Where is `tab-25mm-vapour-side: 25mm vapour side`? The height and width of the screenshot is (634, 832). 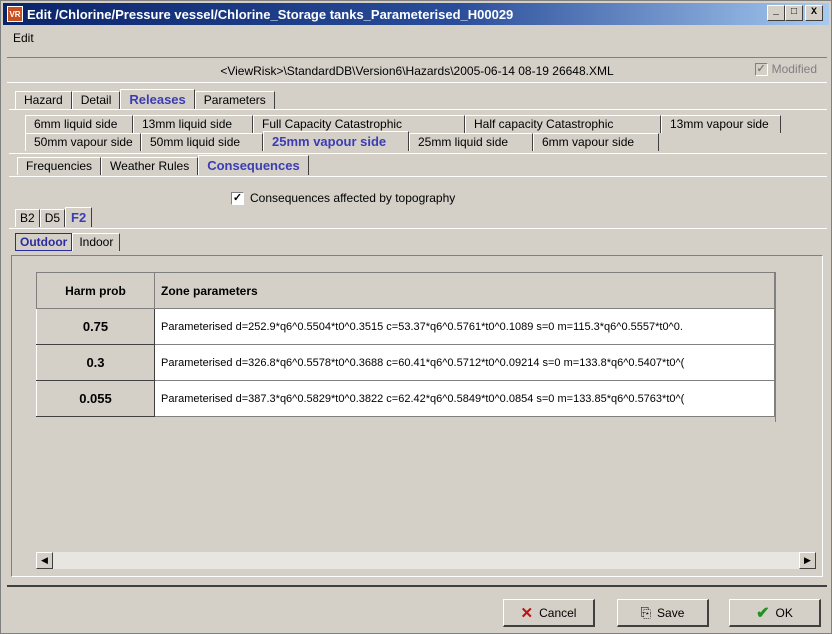
tab-25mm-vapour-side: 25mm vapour side is located at coordinates (336, 141).